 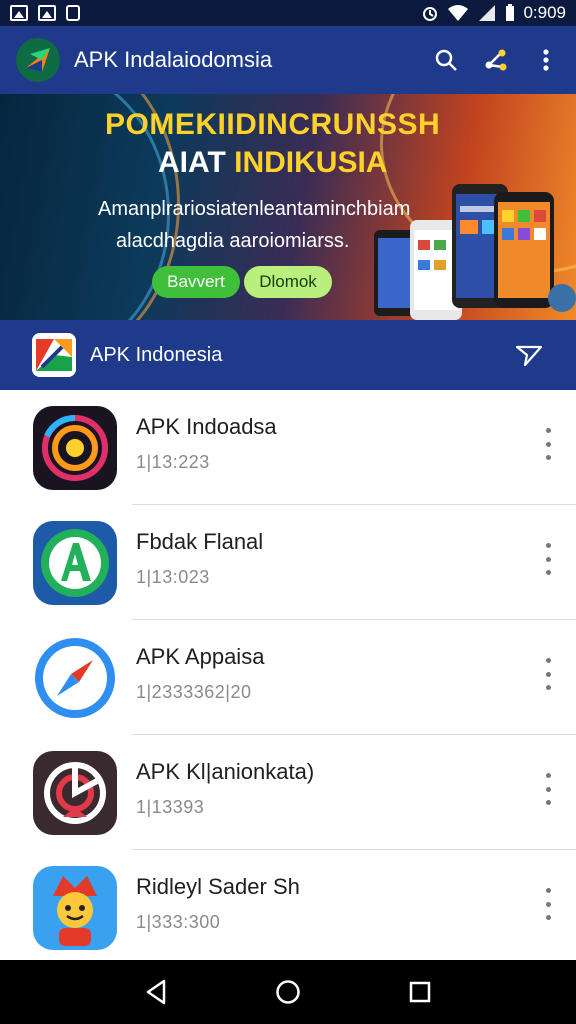 What do you see at coordinates (38, 60) in the screenshot?
I see `app-logo-icon` at bounding box center [38, 60].